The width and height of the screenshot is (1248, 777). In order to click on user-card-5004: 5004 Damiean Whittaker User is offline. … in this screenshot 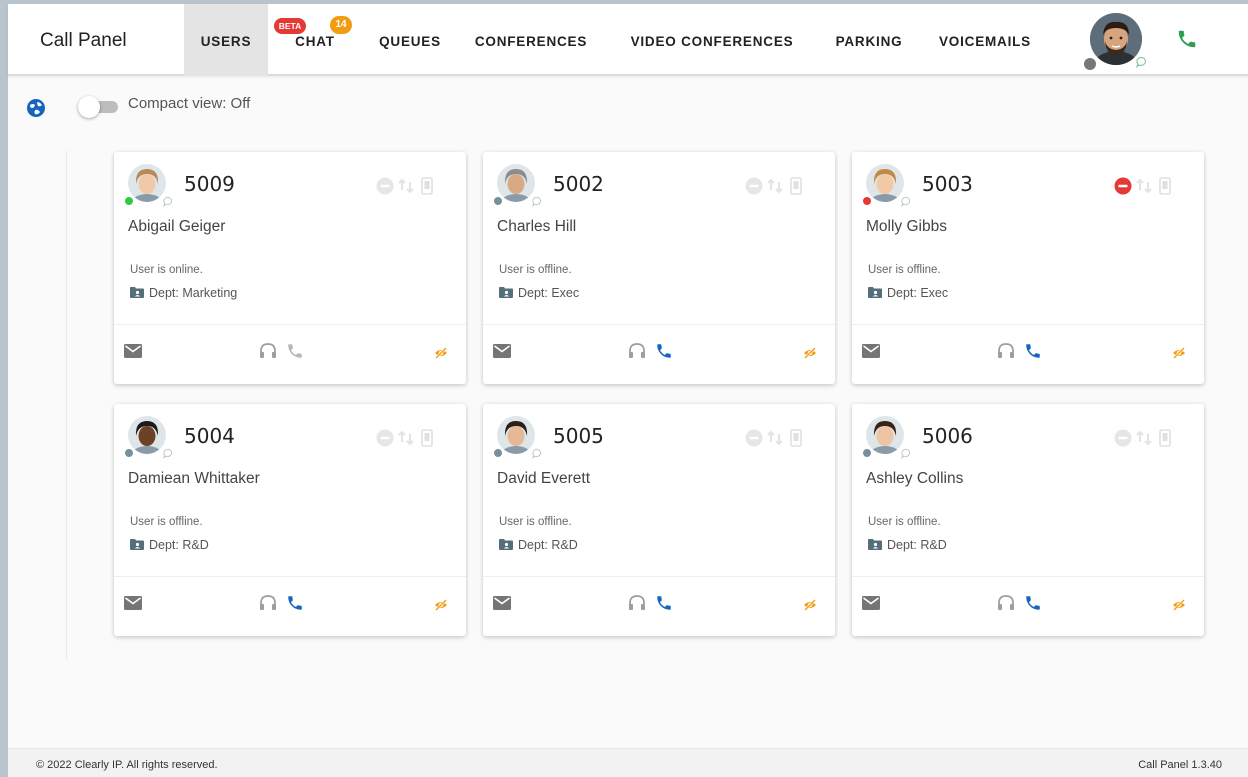, I will do `click(290, 520)`.